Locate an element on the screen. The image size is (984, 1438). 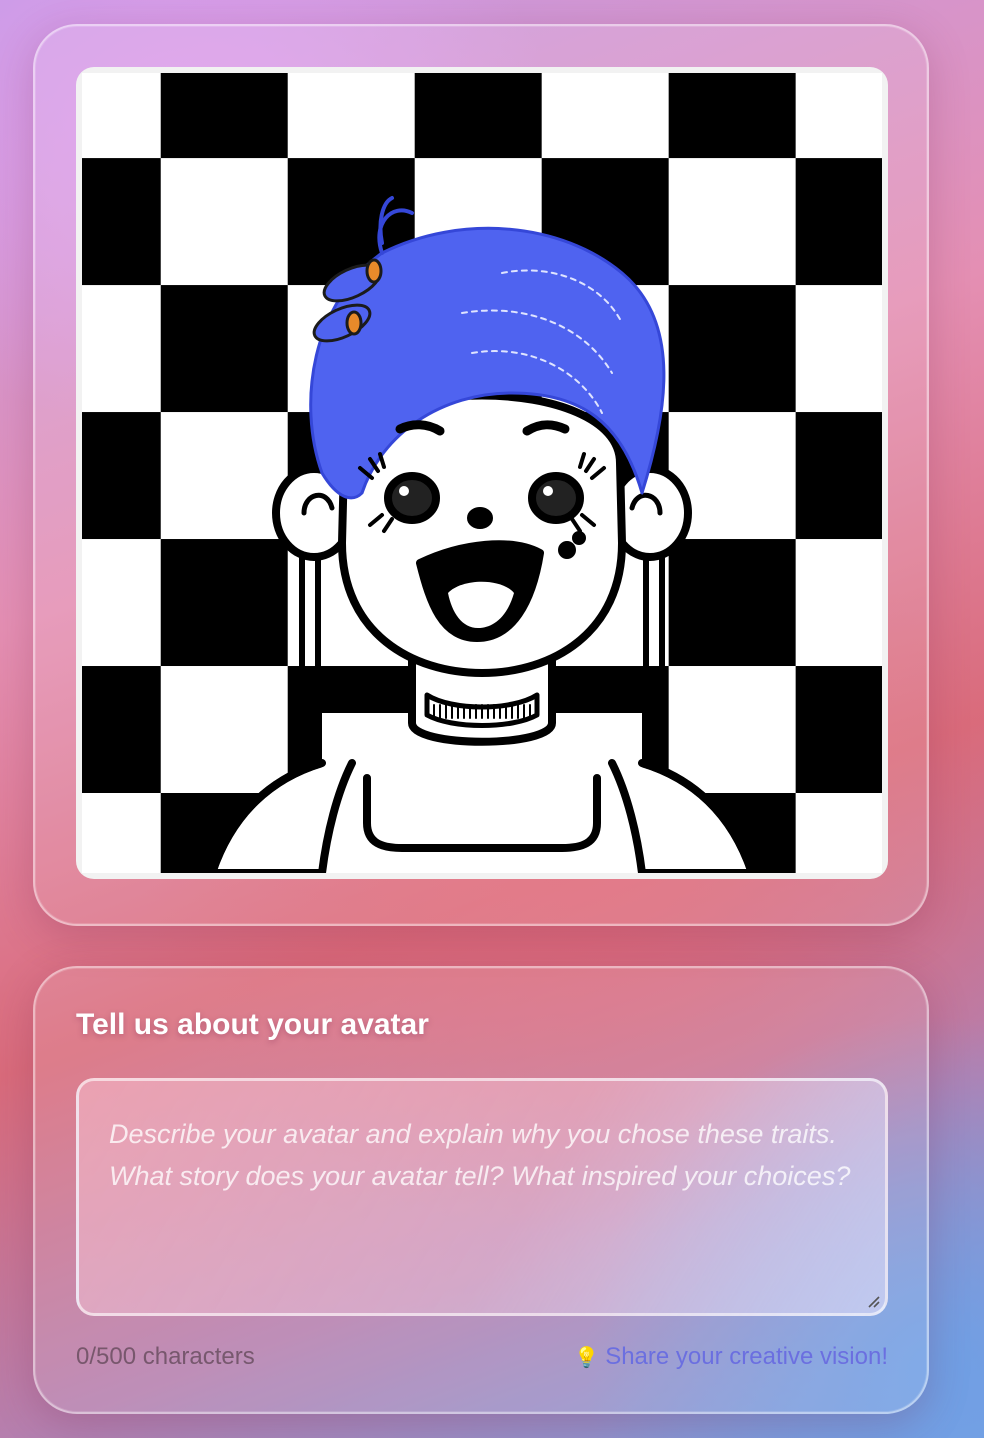
character-counter: 0/500 characters is located at coordinates (165, 1356).